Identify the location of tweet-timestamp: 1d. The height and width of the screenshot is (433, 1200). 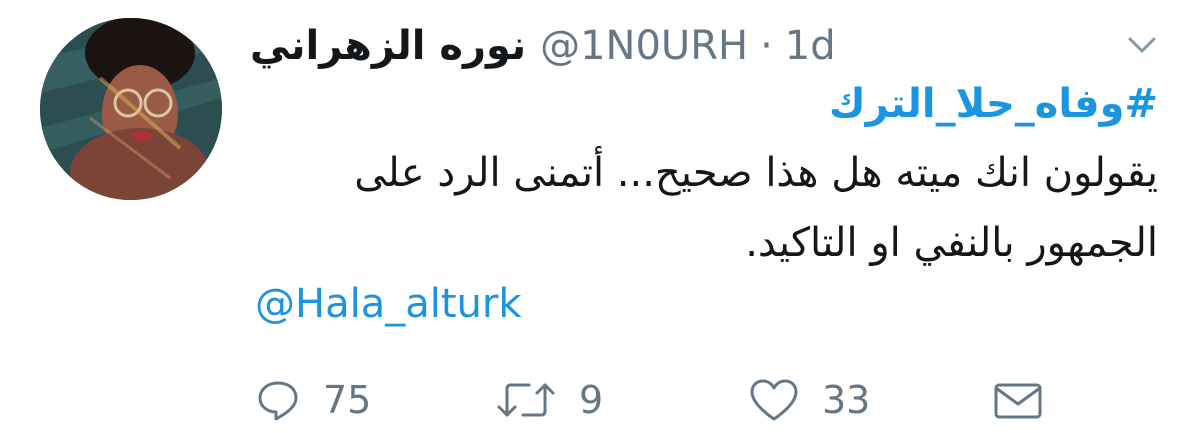
(810, 46).